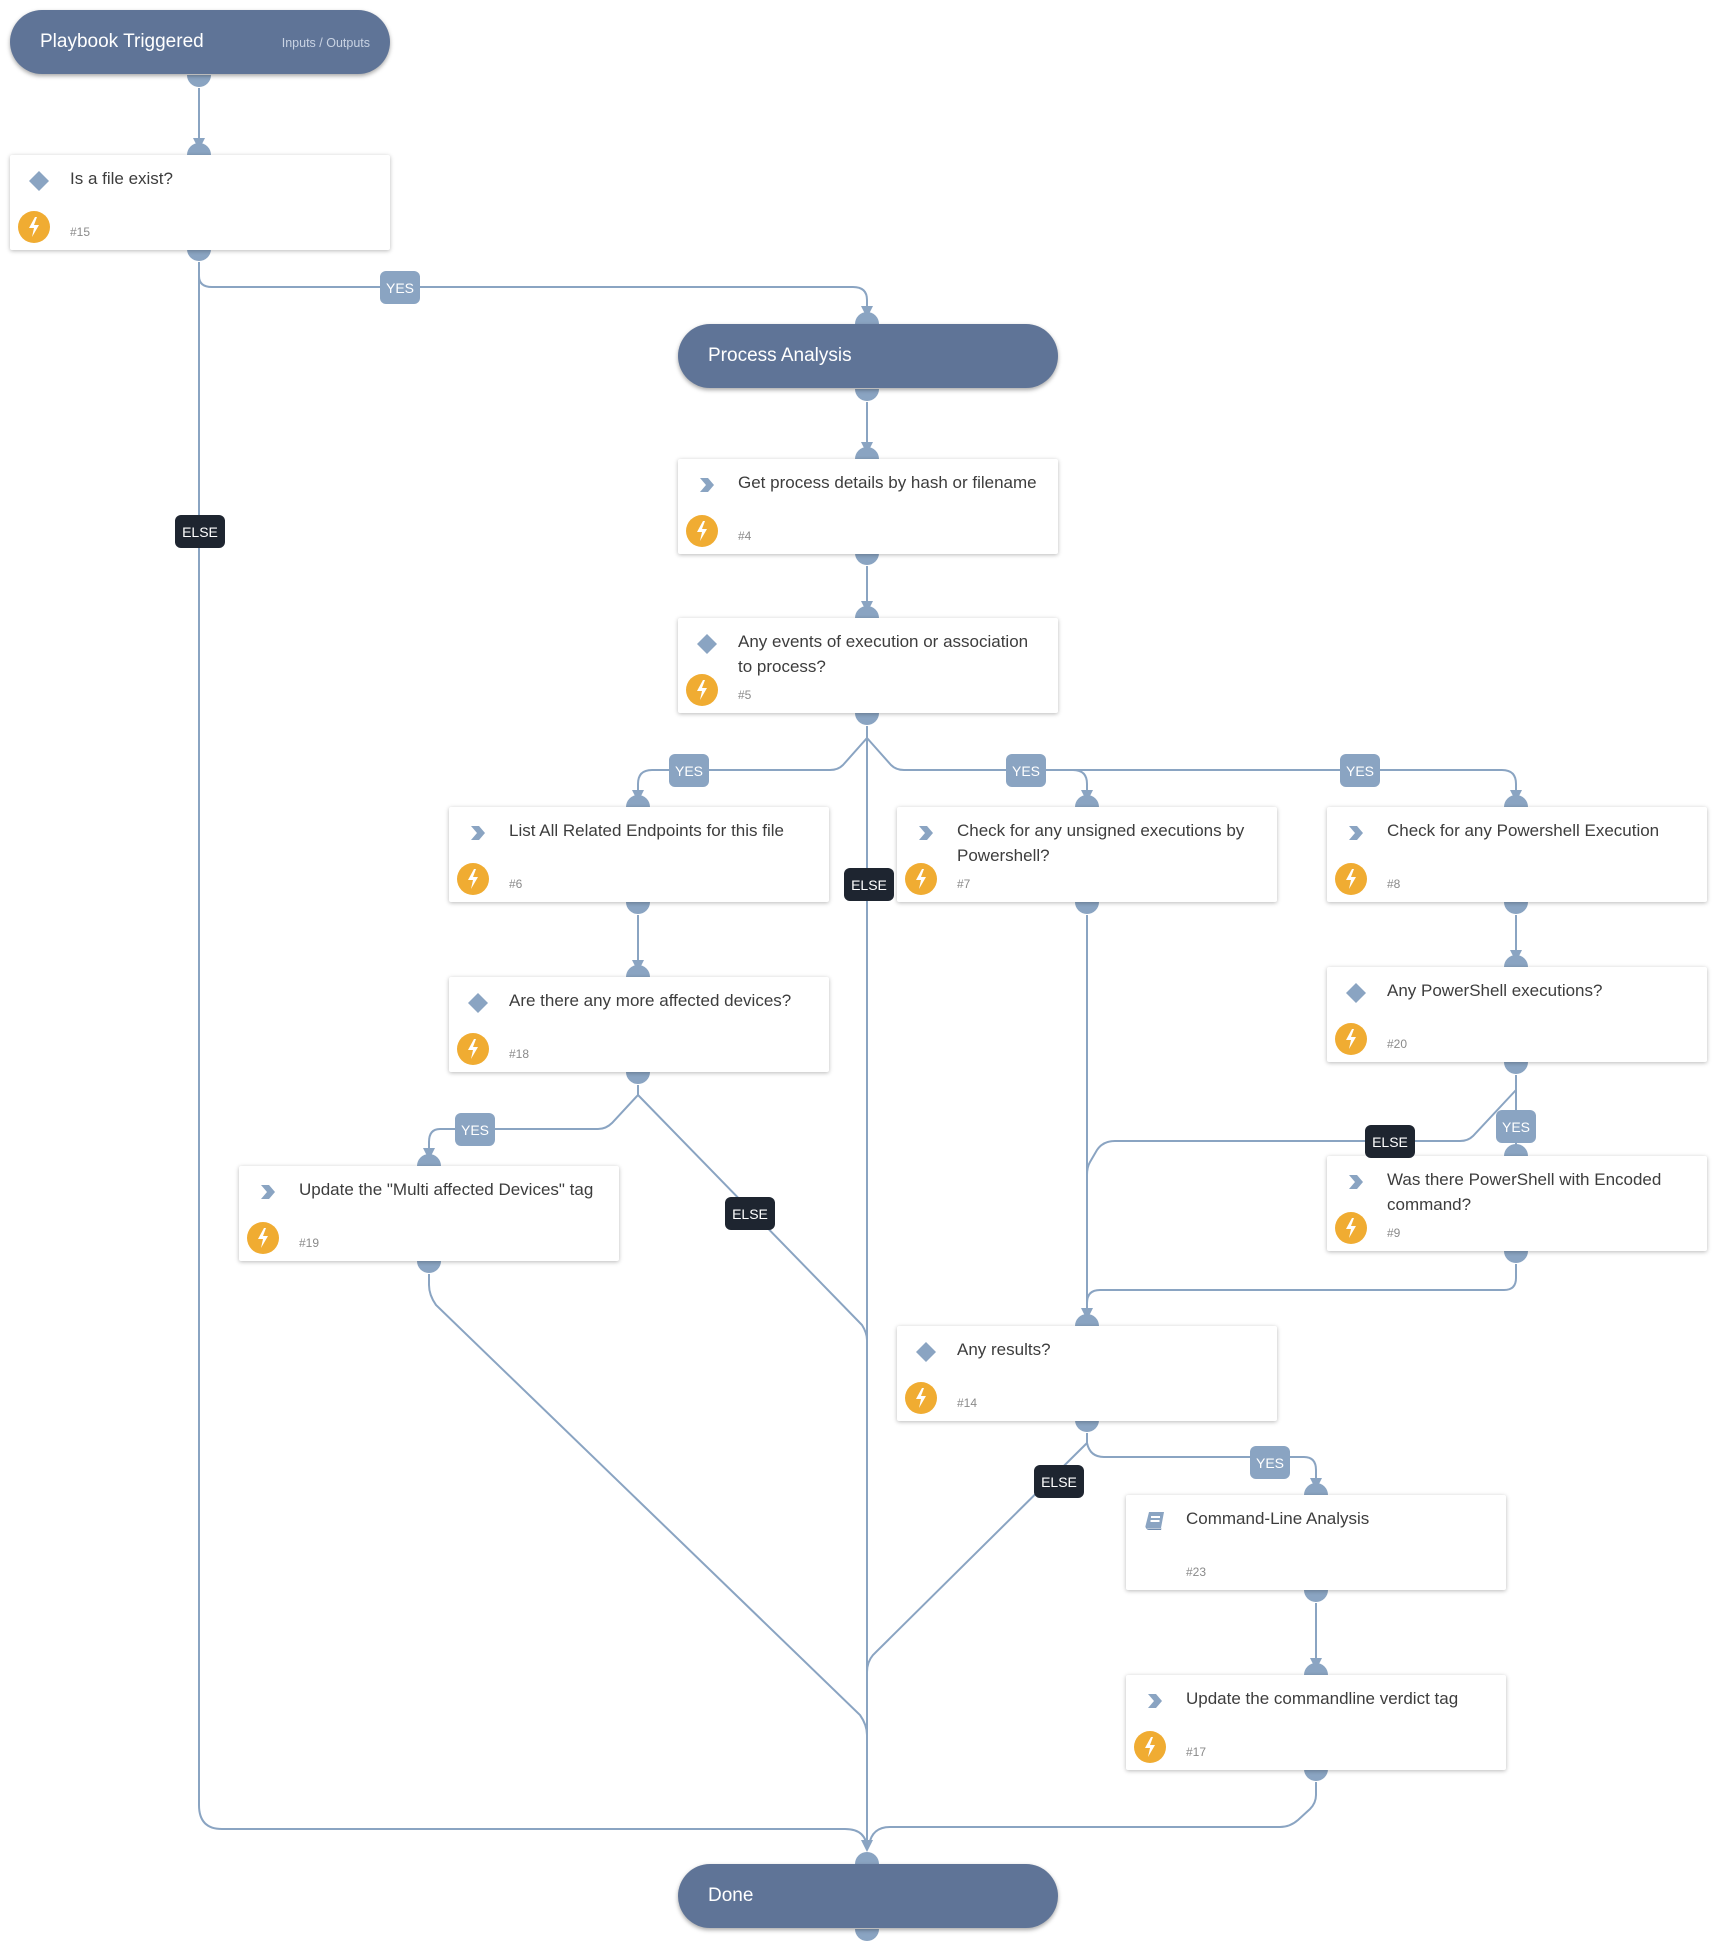 The image size is (1720, 1959). I want to click on branch-yes-15: YES, so click(400, 287).